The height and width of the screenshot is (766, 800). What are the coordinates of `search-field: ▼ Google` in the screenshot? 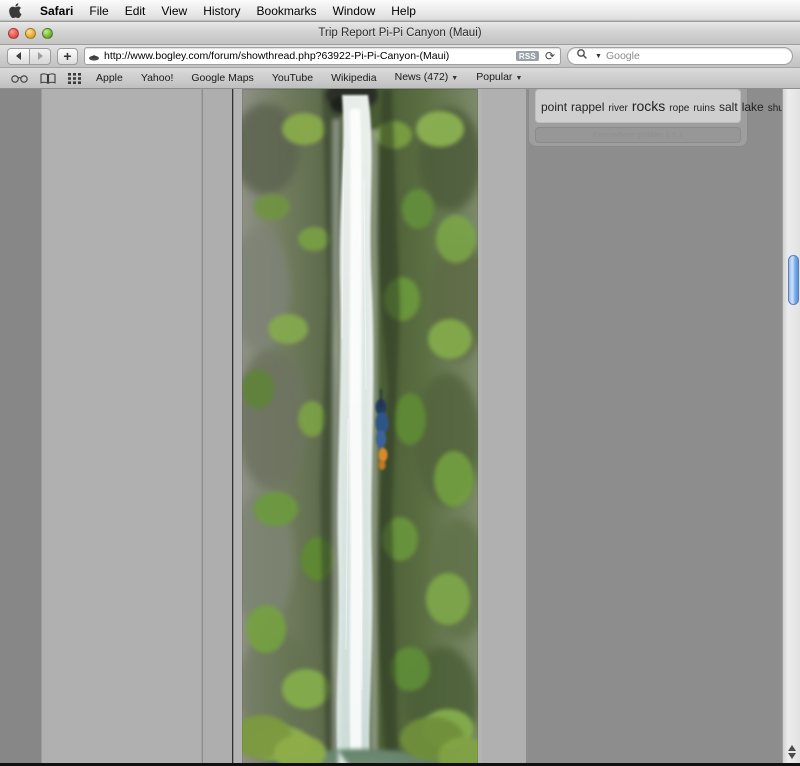 It's located at (680, 56).